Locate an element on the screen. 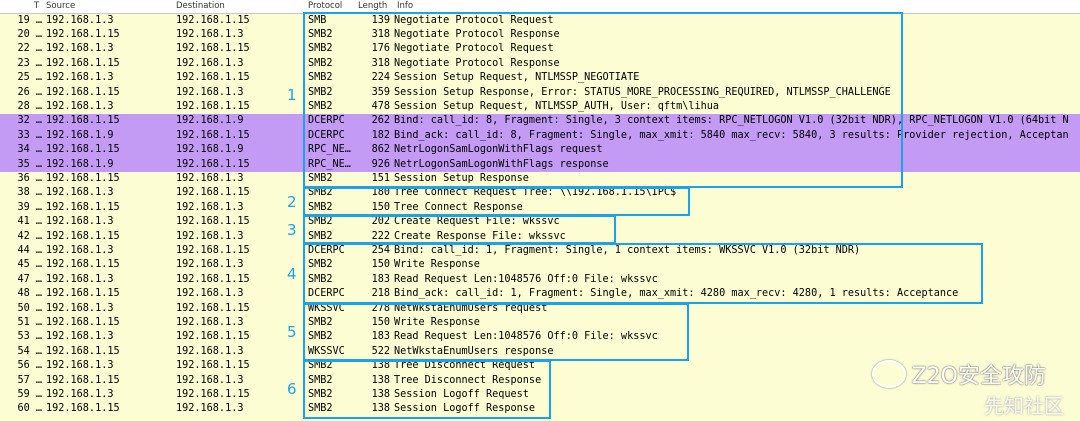  packet-length: 254 is located at coordinates (380, 250).